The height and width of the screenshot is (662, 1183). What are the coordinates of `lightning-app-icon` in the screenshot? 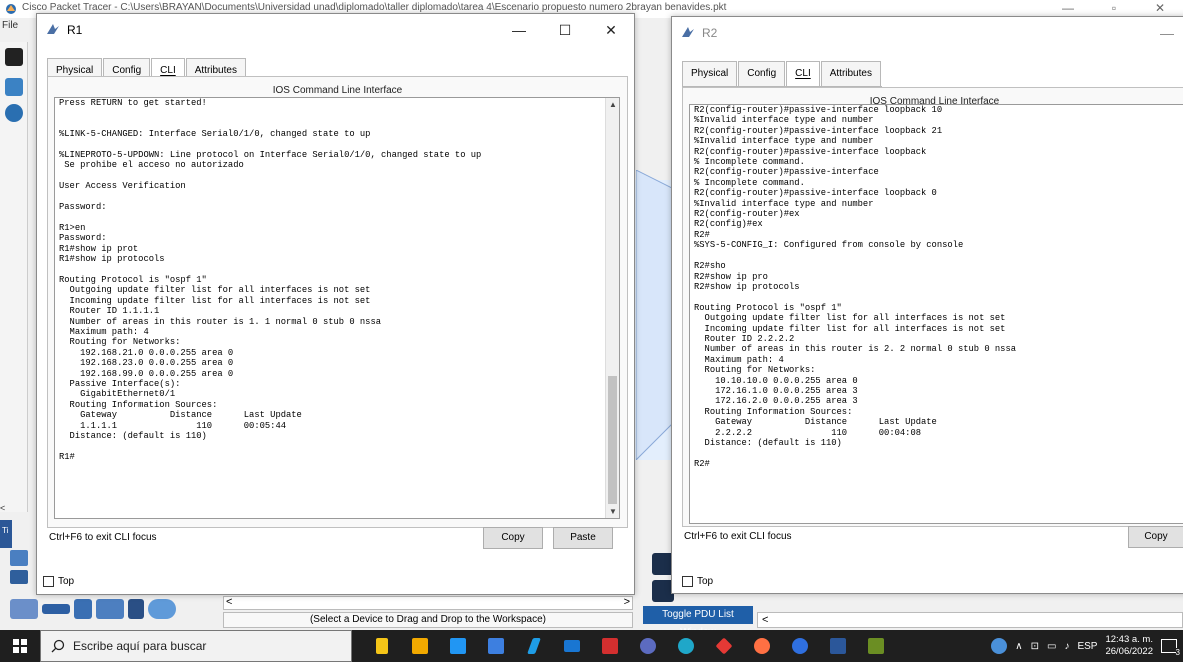 It's located at (534, 646).